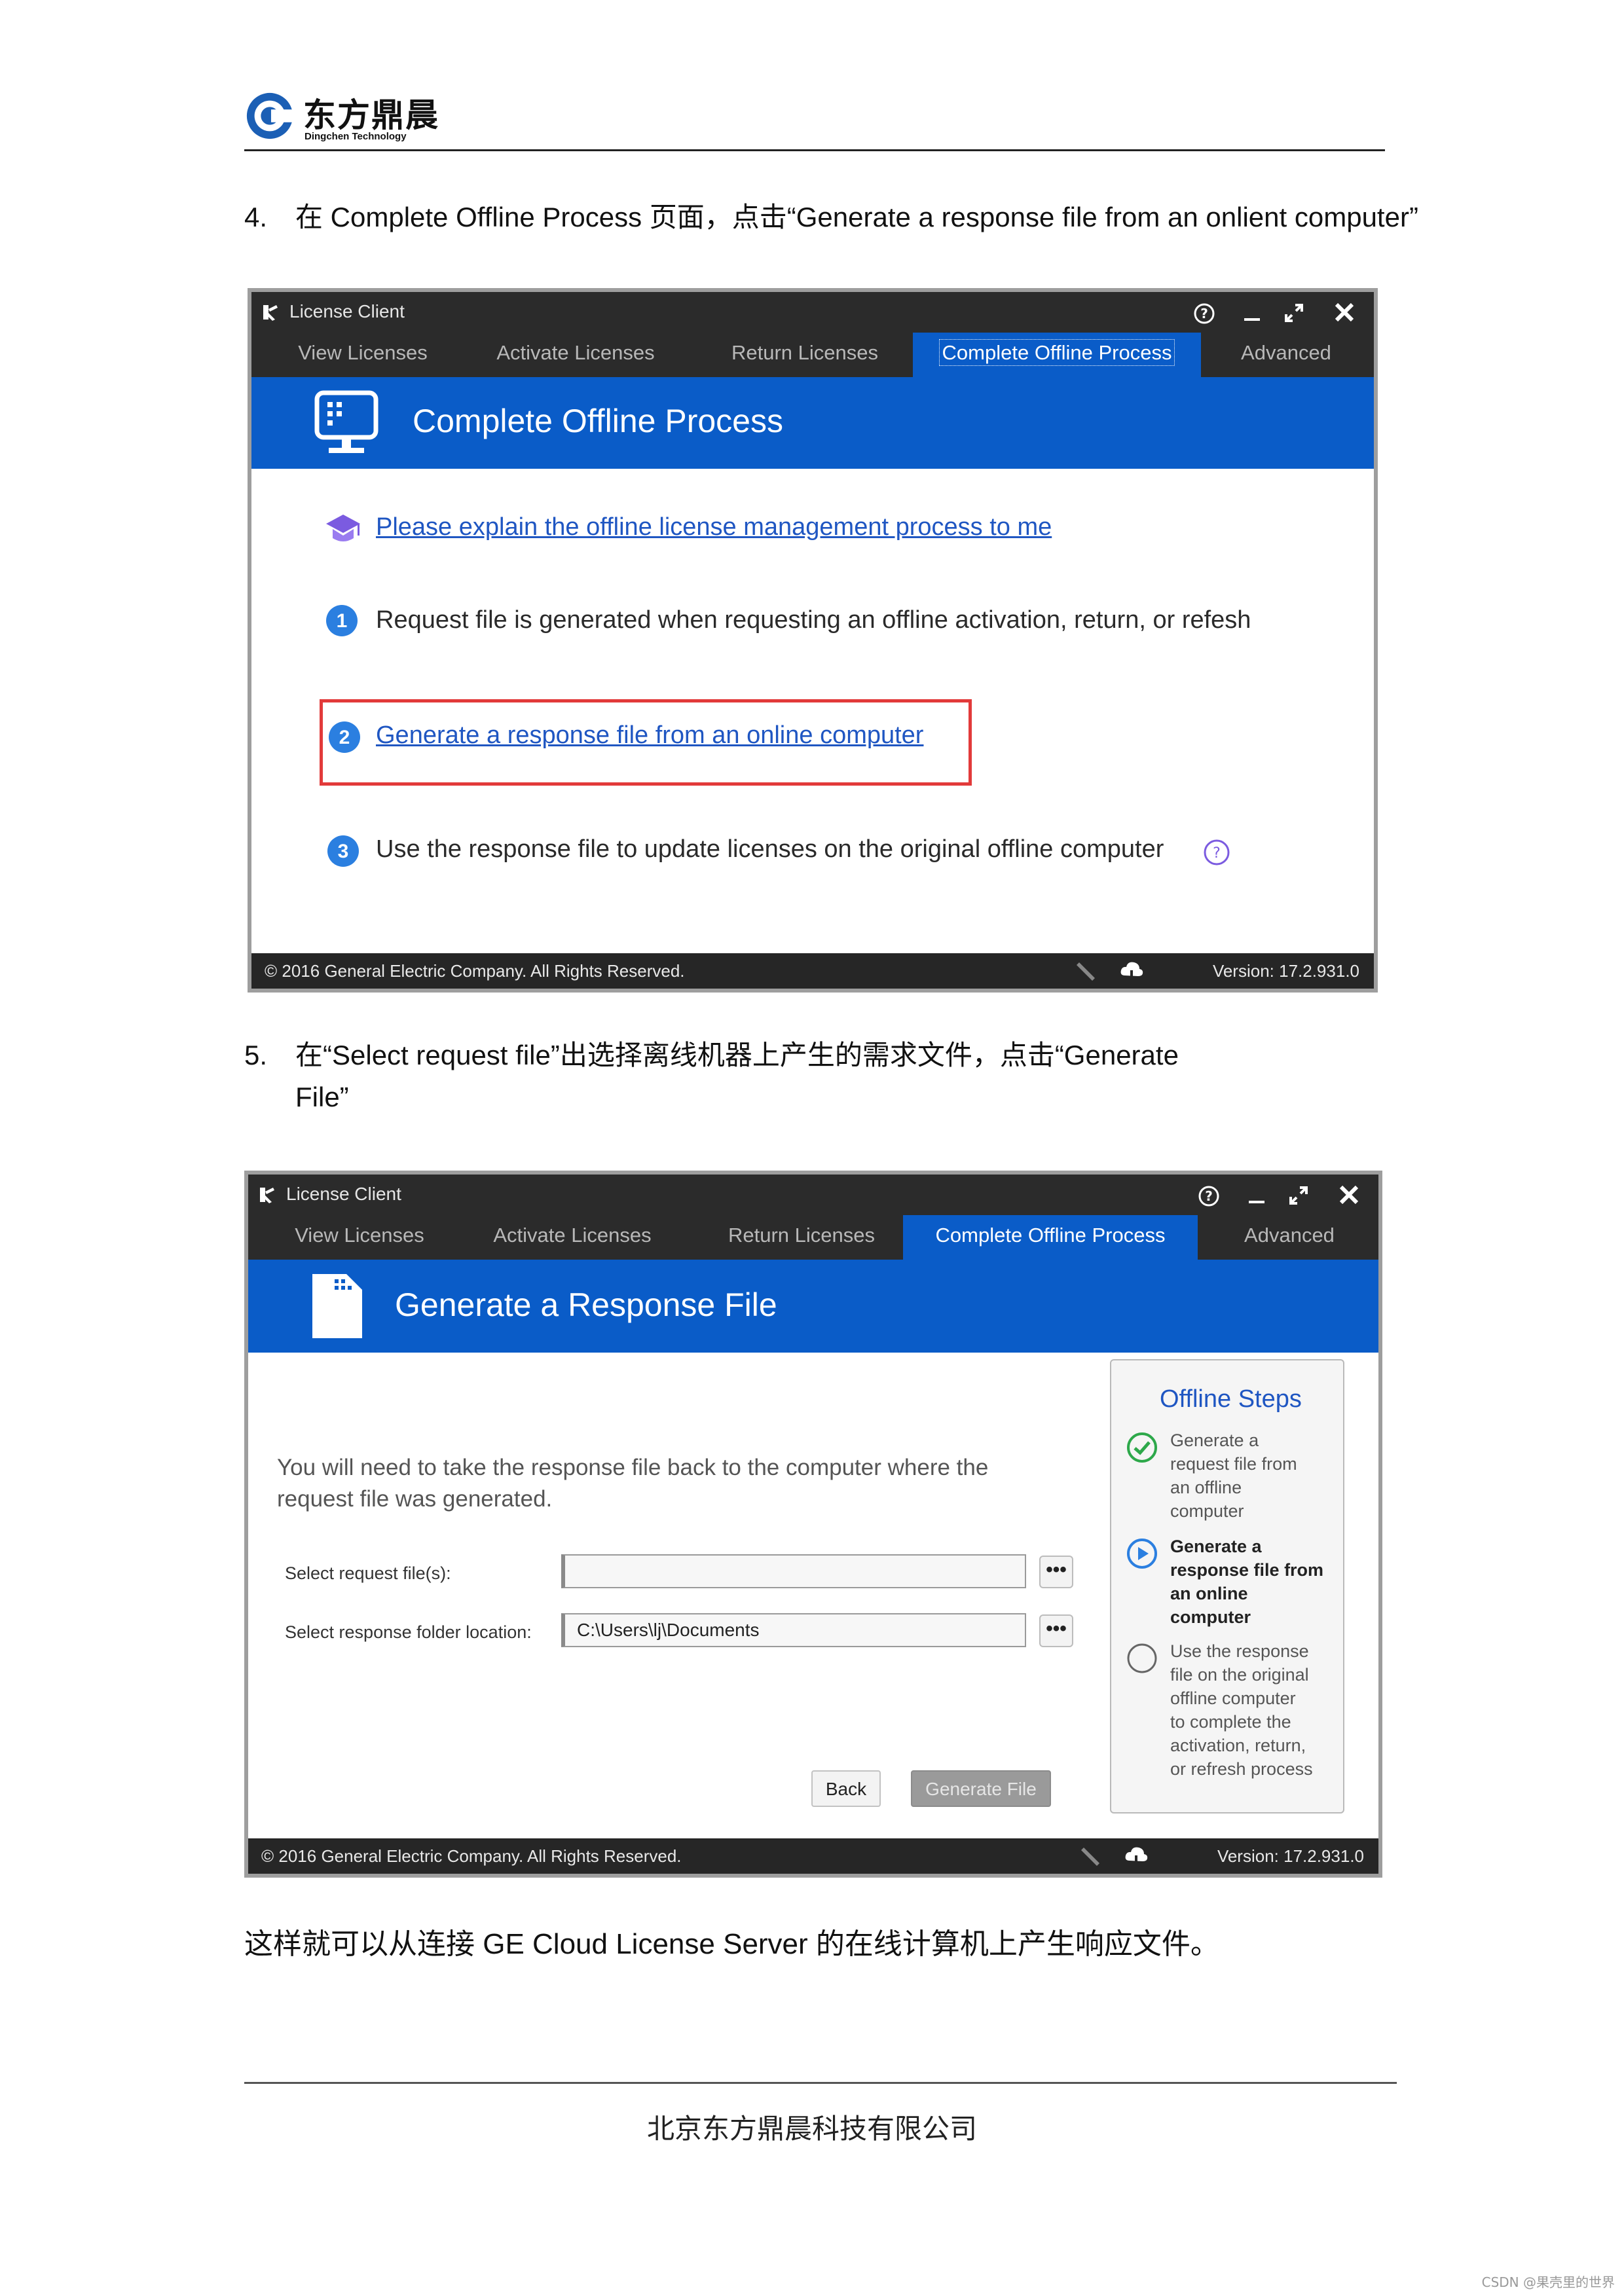  I want to click on svg-text: 2, so click(344, 737).